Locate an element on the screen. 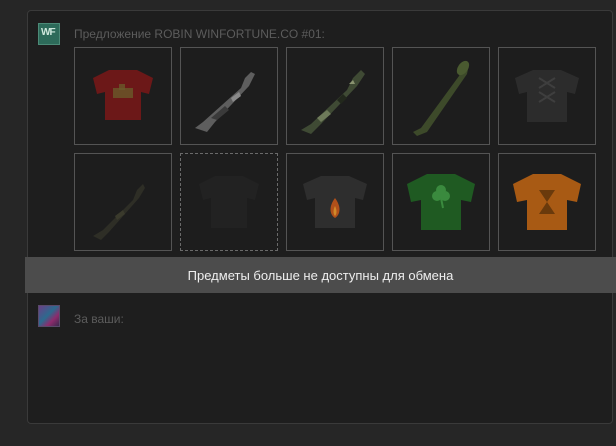 Image resolution: width=616 pixels, height=446 pixels. item-green-launcher-icon is located at coordinates (441, 98).